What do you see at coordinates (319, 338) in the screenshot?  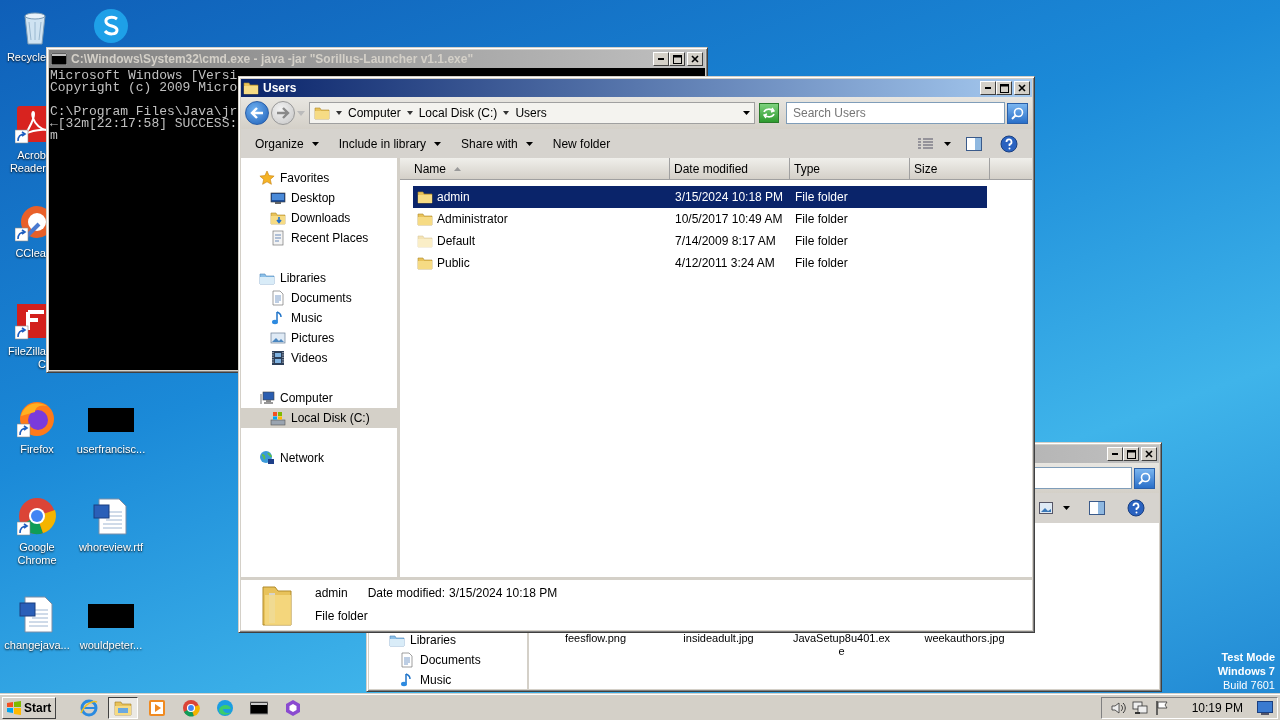 I see `nav-item: Pictures` at bounding box center [319, 338].